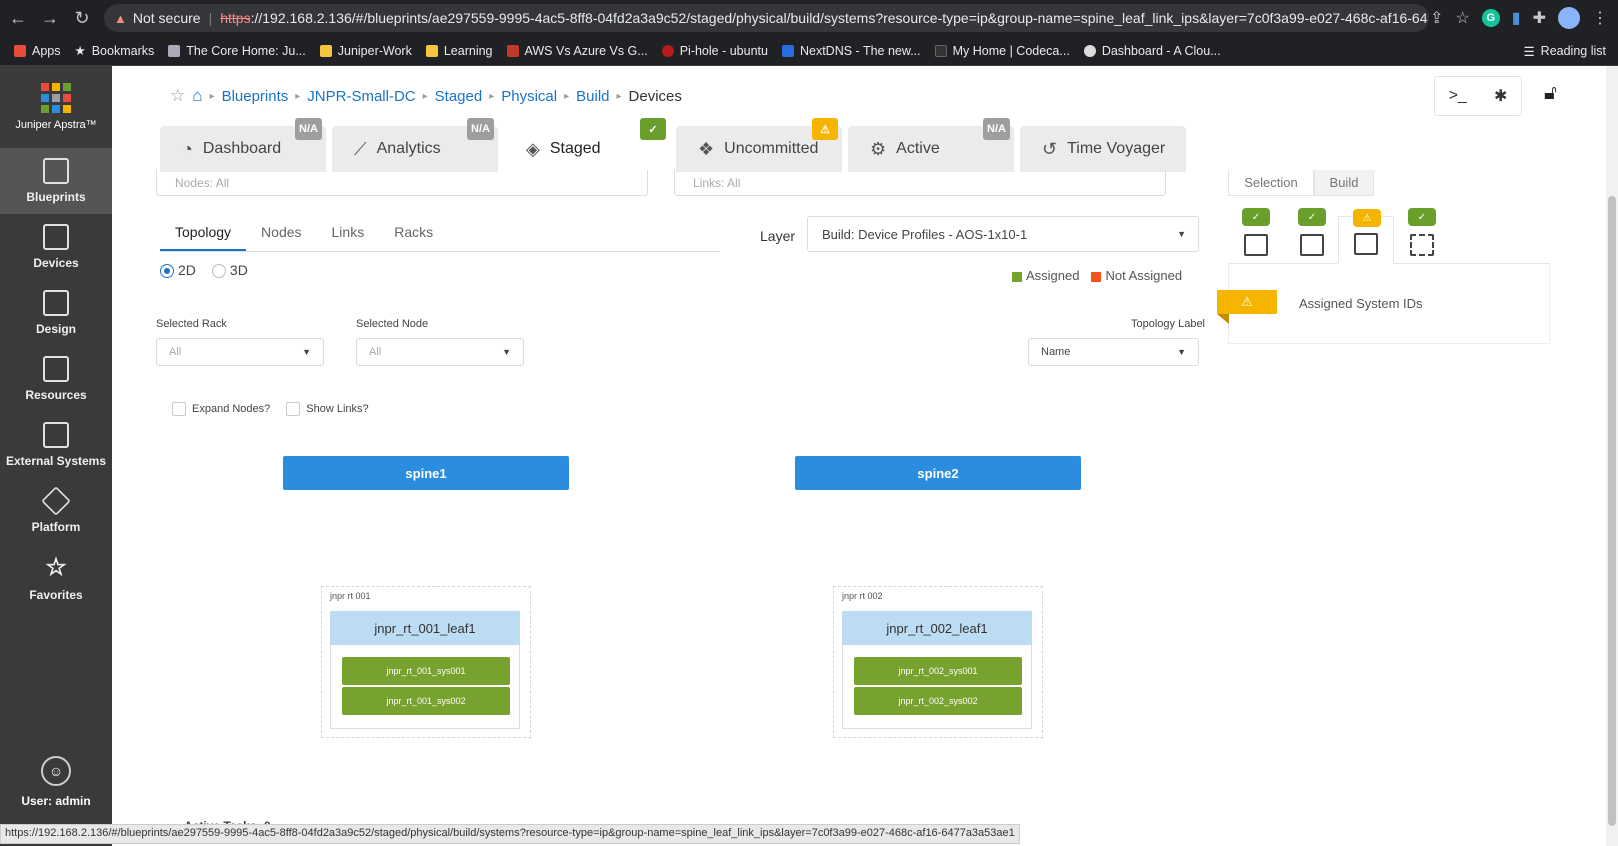 The width and height of the screenshot is (1618, 846). Describe the element at coordinates (1500, 96) in the screenshot. I see `bug-icon: ✱` at that location.